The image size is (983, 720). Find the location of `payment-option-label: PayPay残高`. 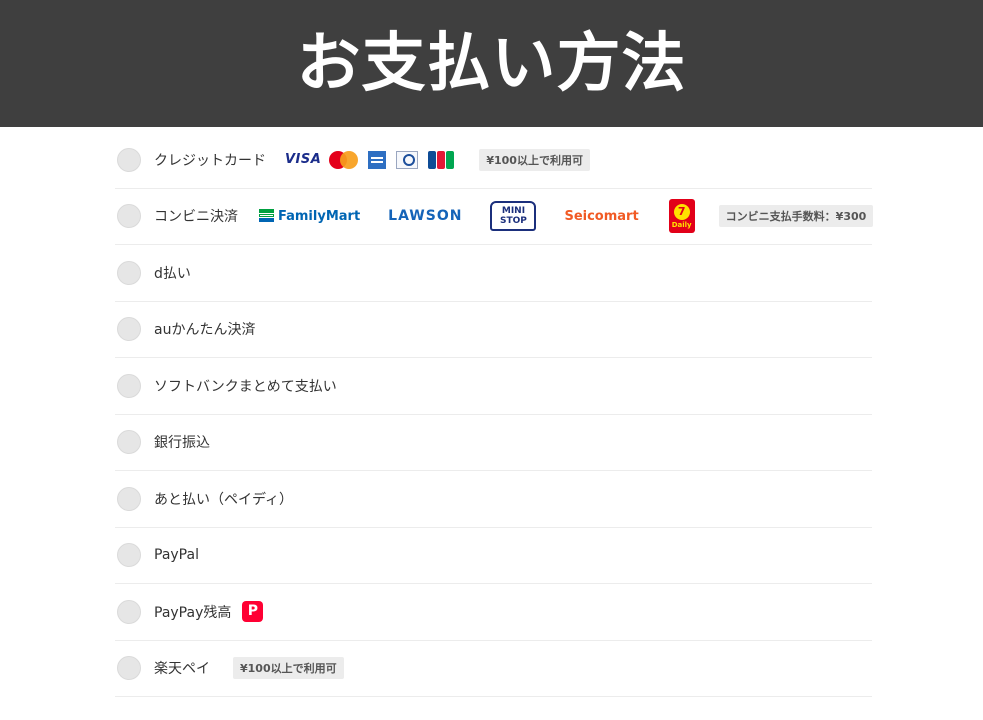

payment-option-label: PayPay残高 is located at coordinates (193, 612).